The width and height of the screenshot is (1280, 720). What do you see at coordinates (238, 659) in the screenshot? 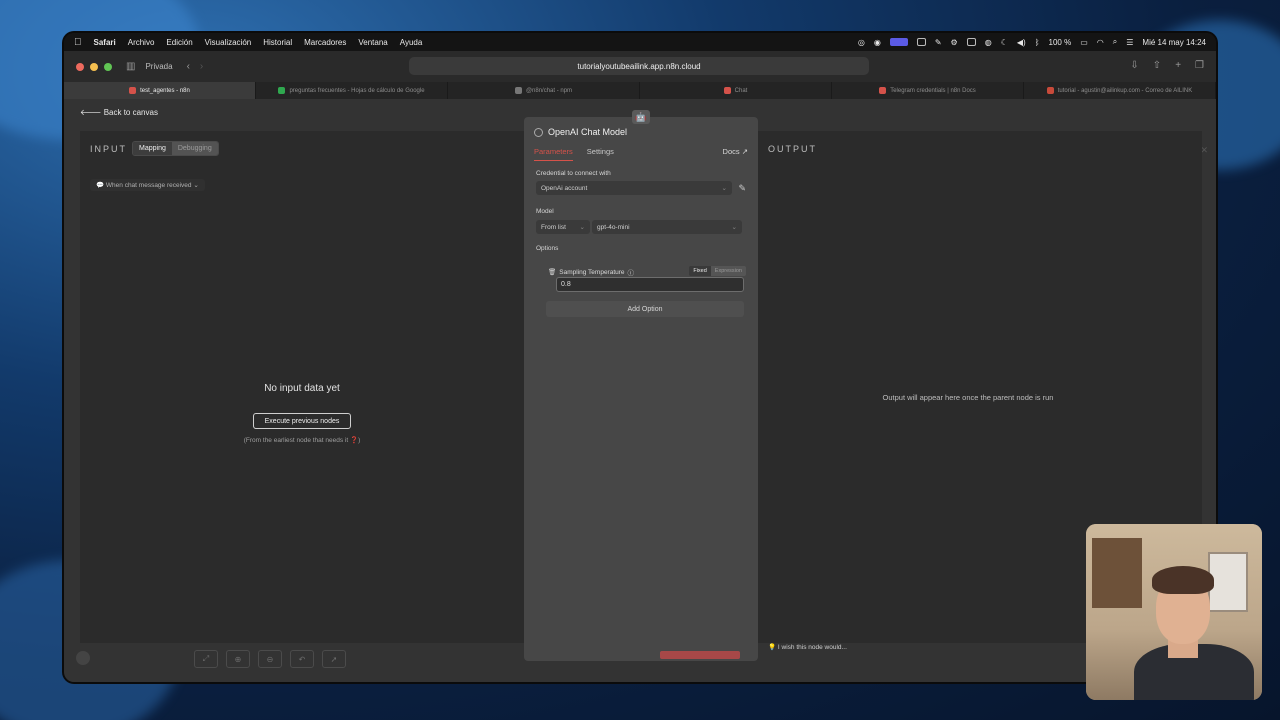
I see `zoom-in-icon: ⊕` at bounding box center [238, 659].